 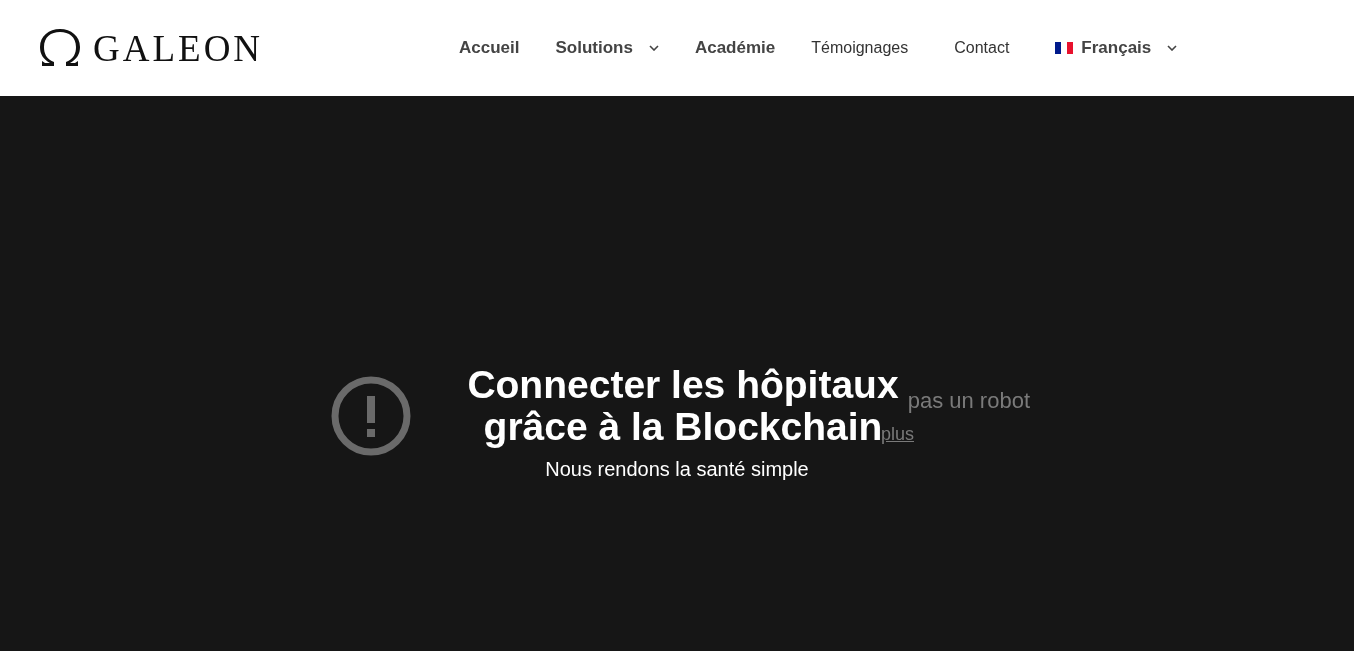 I want to click on nav-link: Contact, so click(x=982, y=48).